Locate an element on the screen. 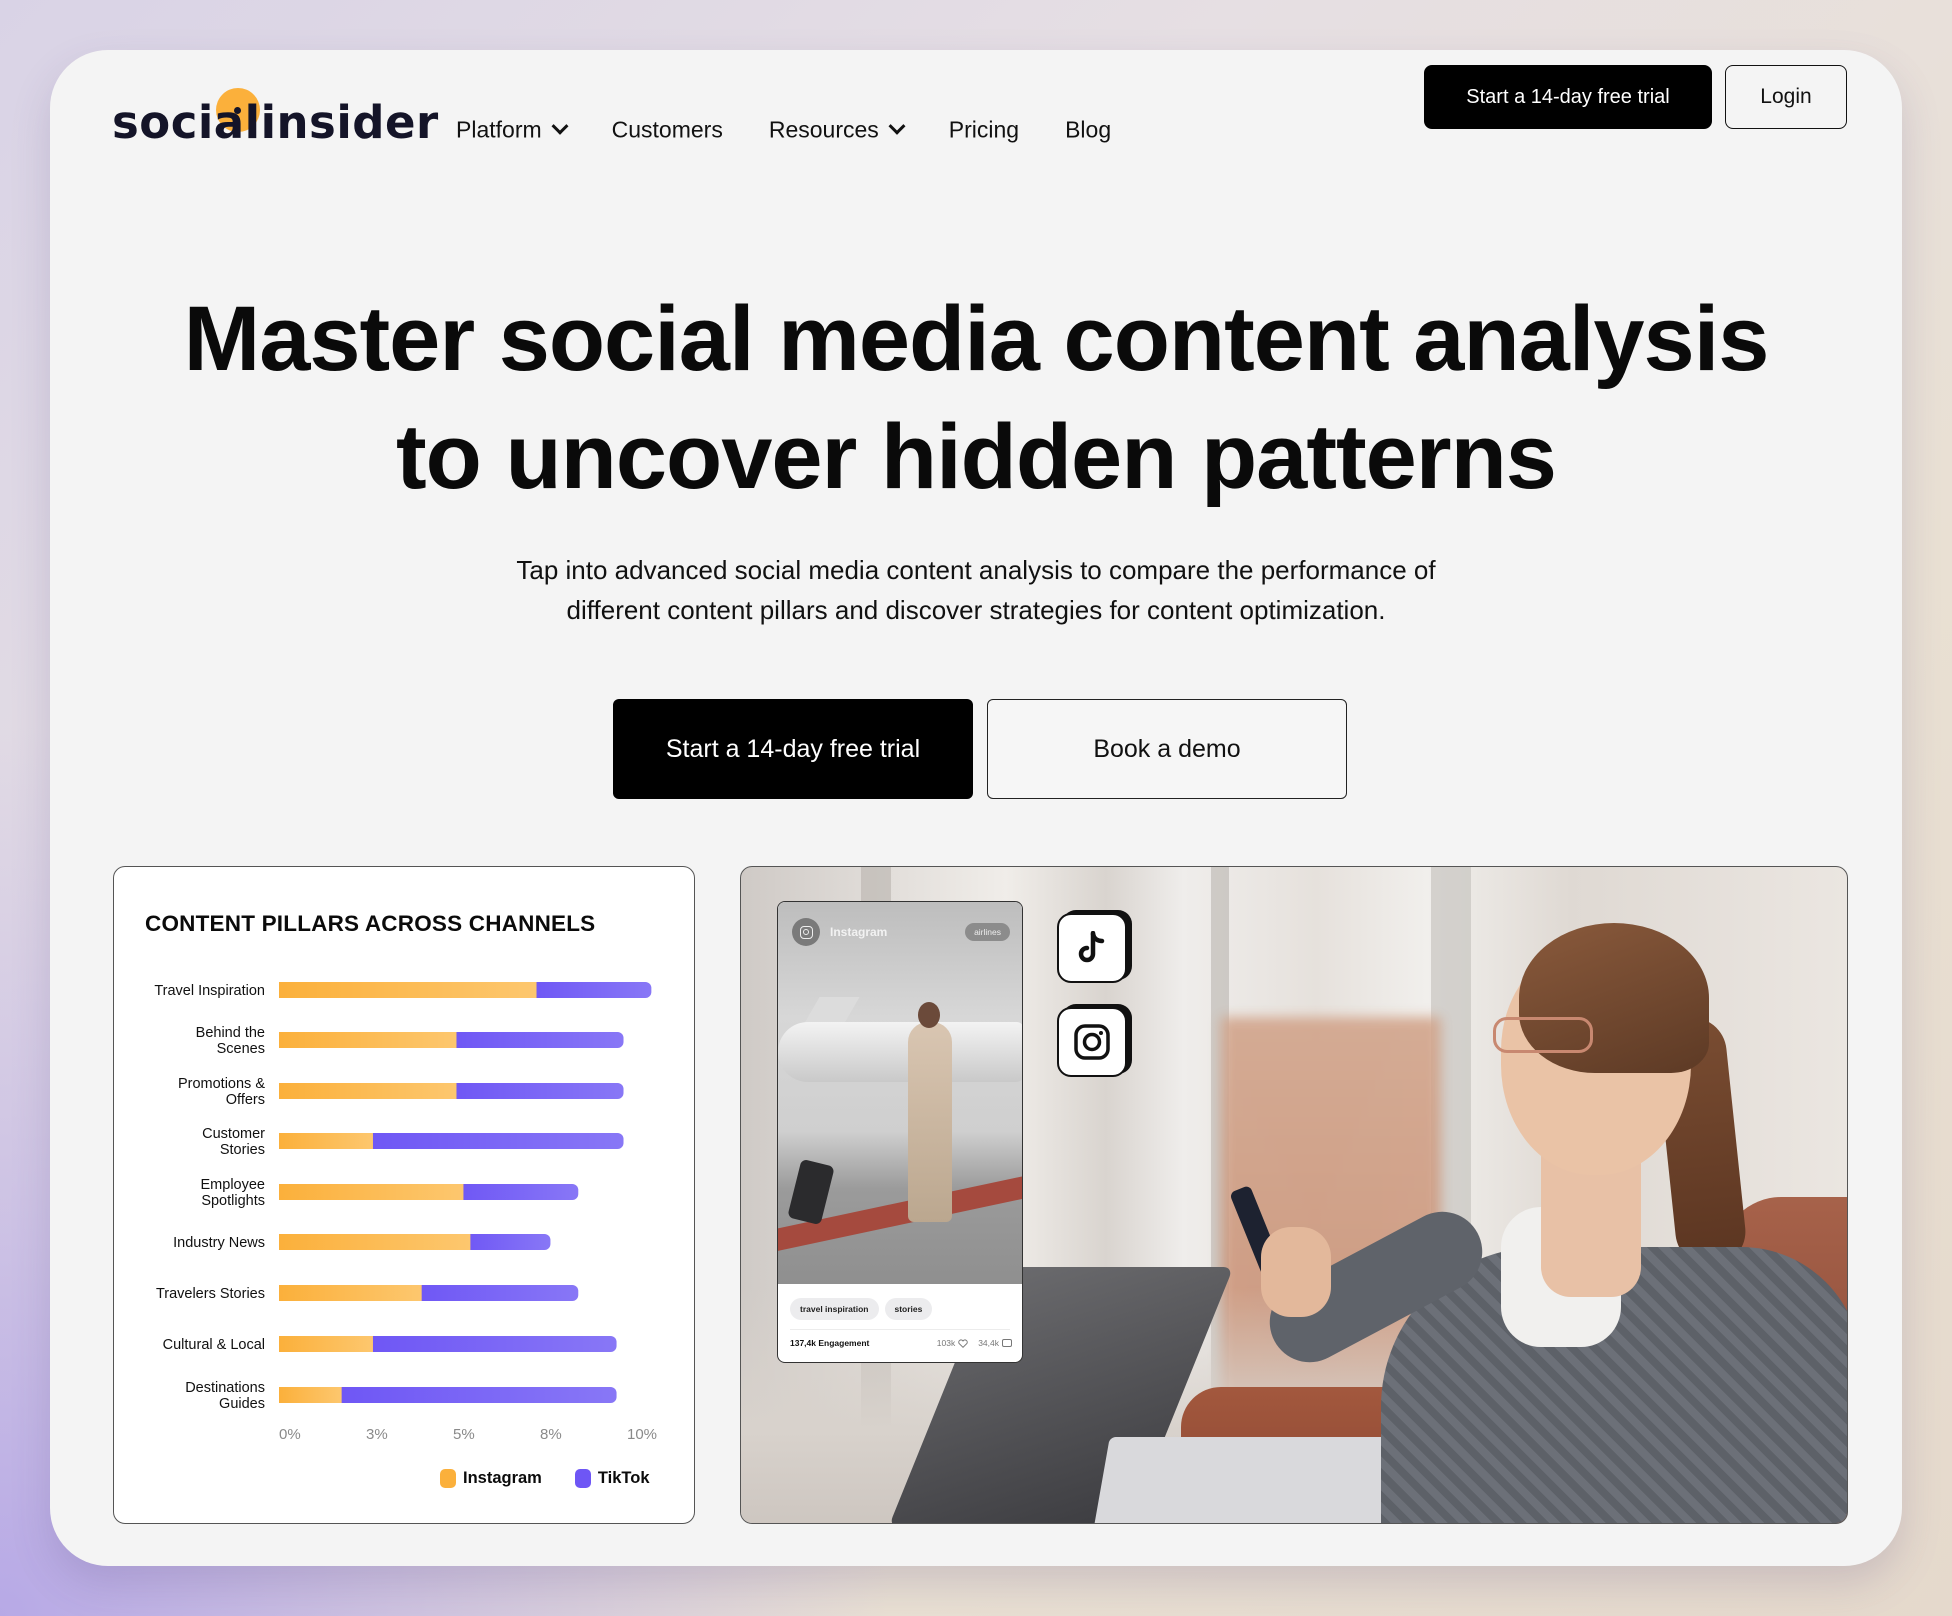  post-image-traveler is located at coordinates (930, 1122).